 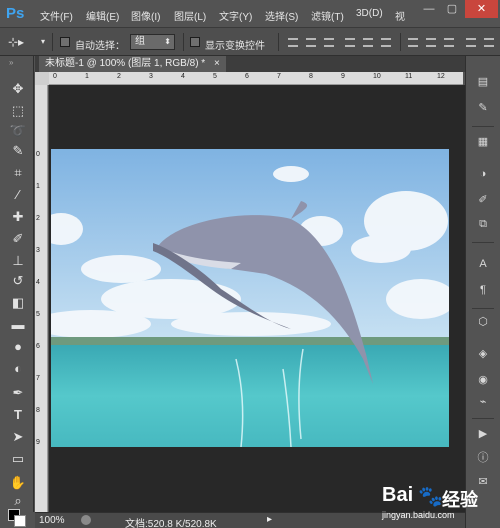 What do you see at coordinates (56, 15) in the screenshot?
I see `menu-file: 文件(F)` at bounding box center [56, 15].